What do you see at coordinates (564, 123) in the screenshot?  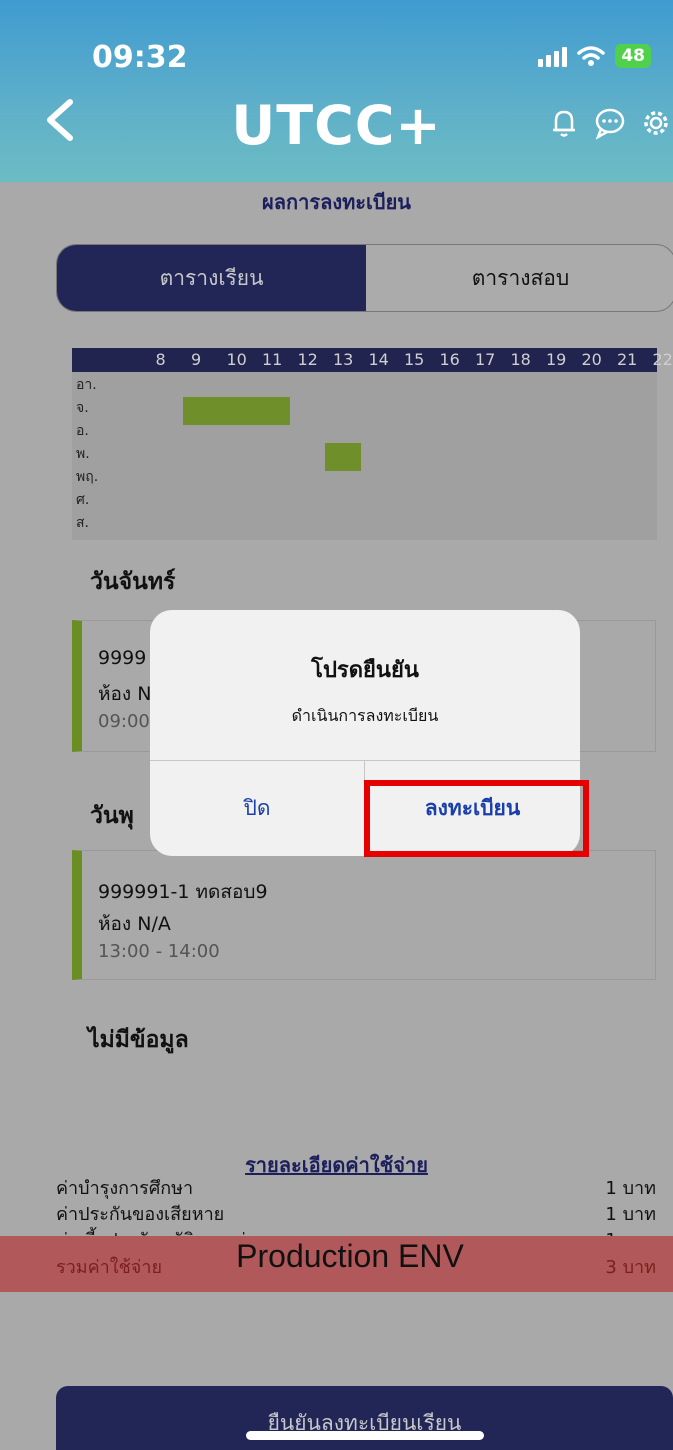 I see `bell-icon` at bounding box center [564, 123].